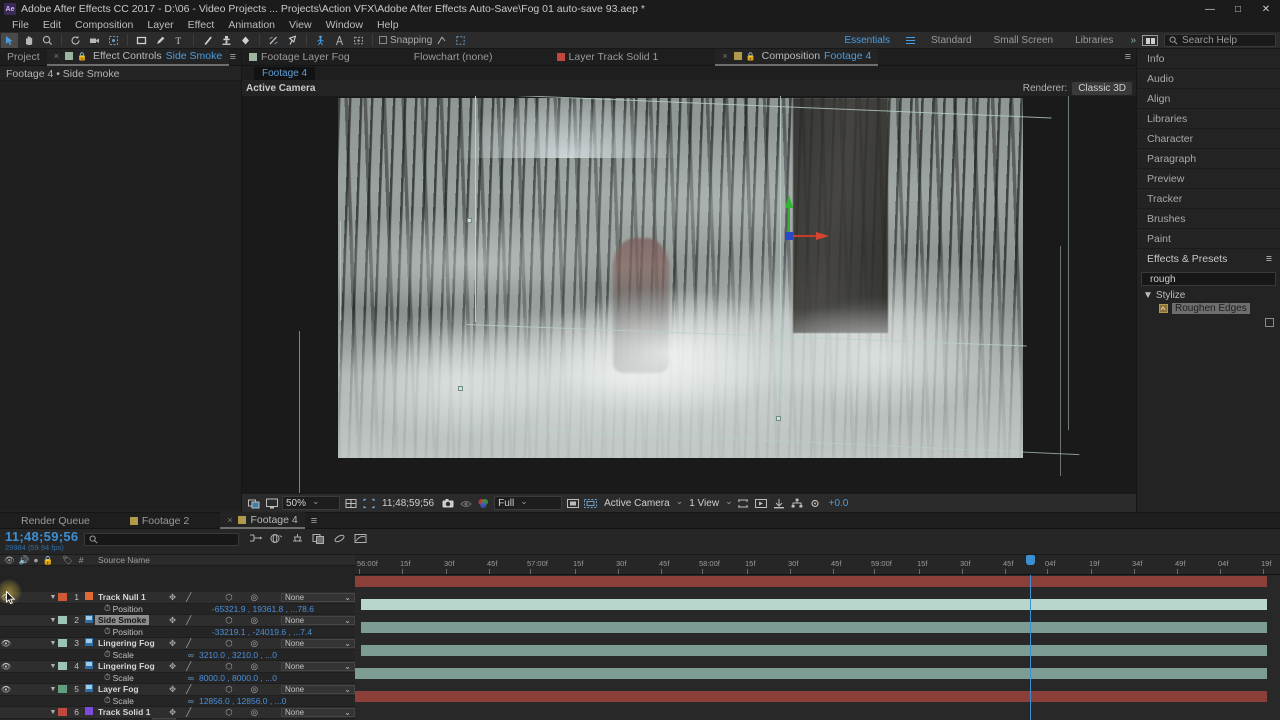 The height and width of the screenshot is (720, 1280). I want to click on puppet-position-tool-icon, so click(320, 40).